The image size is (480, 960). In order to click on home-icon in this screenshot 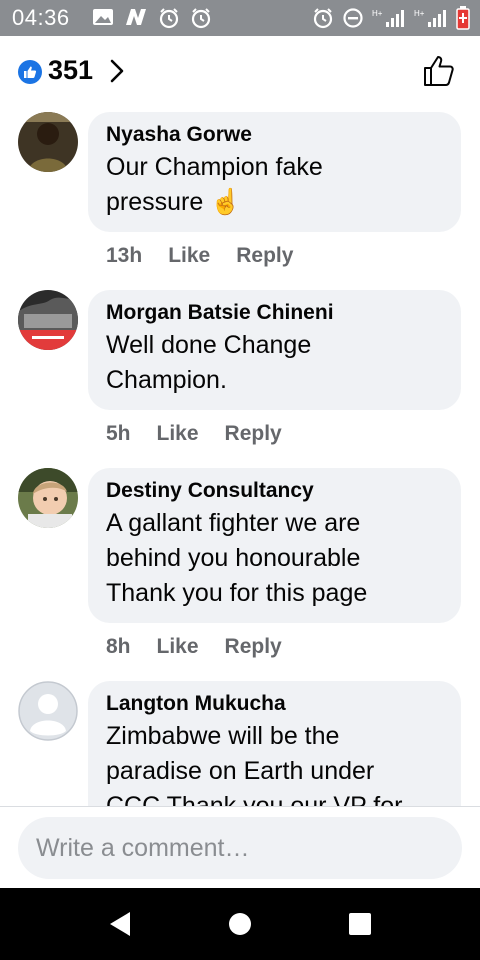, I will do `click(240, 924)`.